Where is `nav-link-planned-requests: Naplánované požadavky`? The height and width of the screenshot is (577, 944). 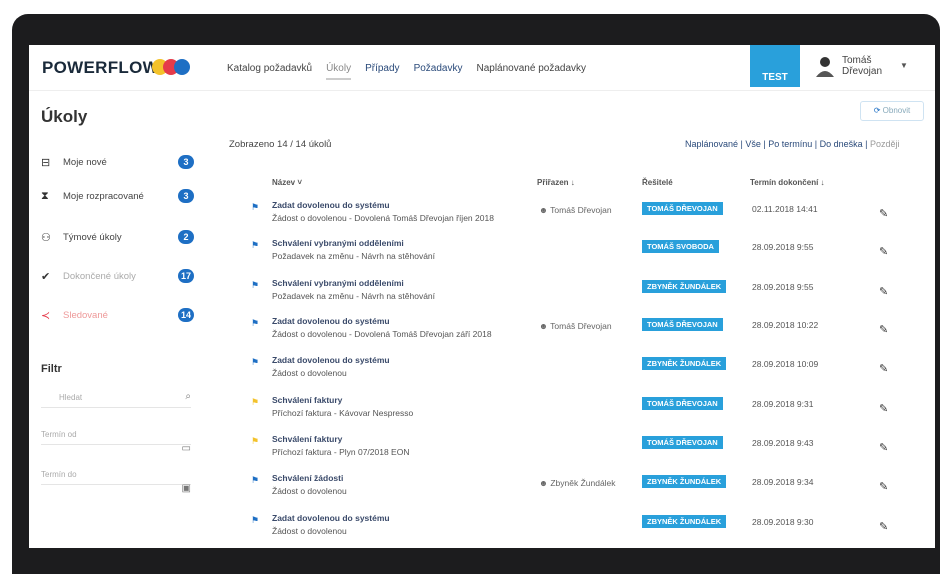
nav-link-planned-requests: Naplánované požadavky is located at coordinates (531, 71).